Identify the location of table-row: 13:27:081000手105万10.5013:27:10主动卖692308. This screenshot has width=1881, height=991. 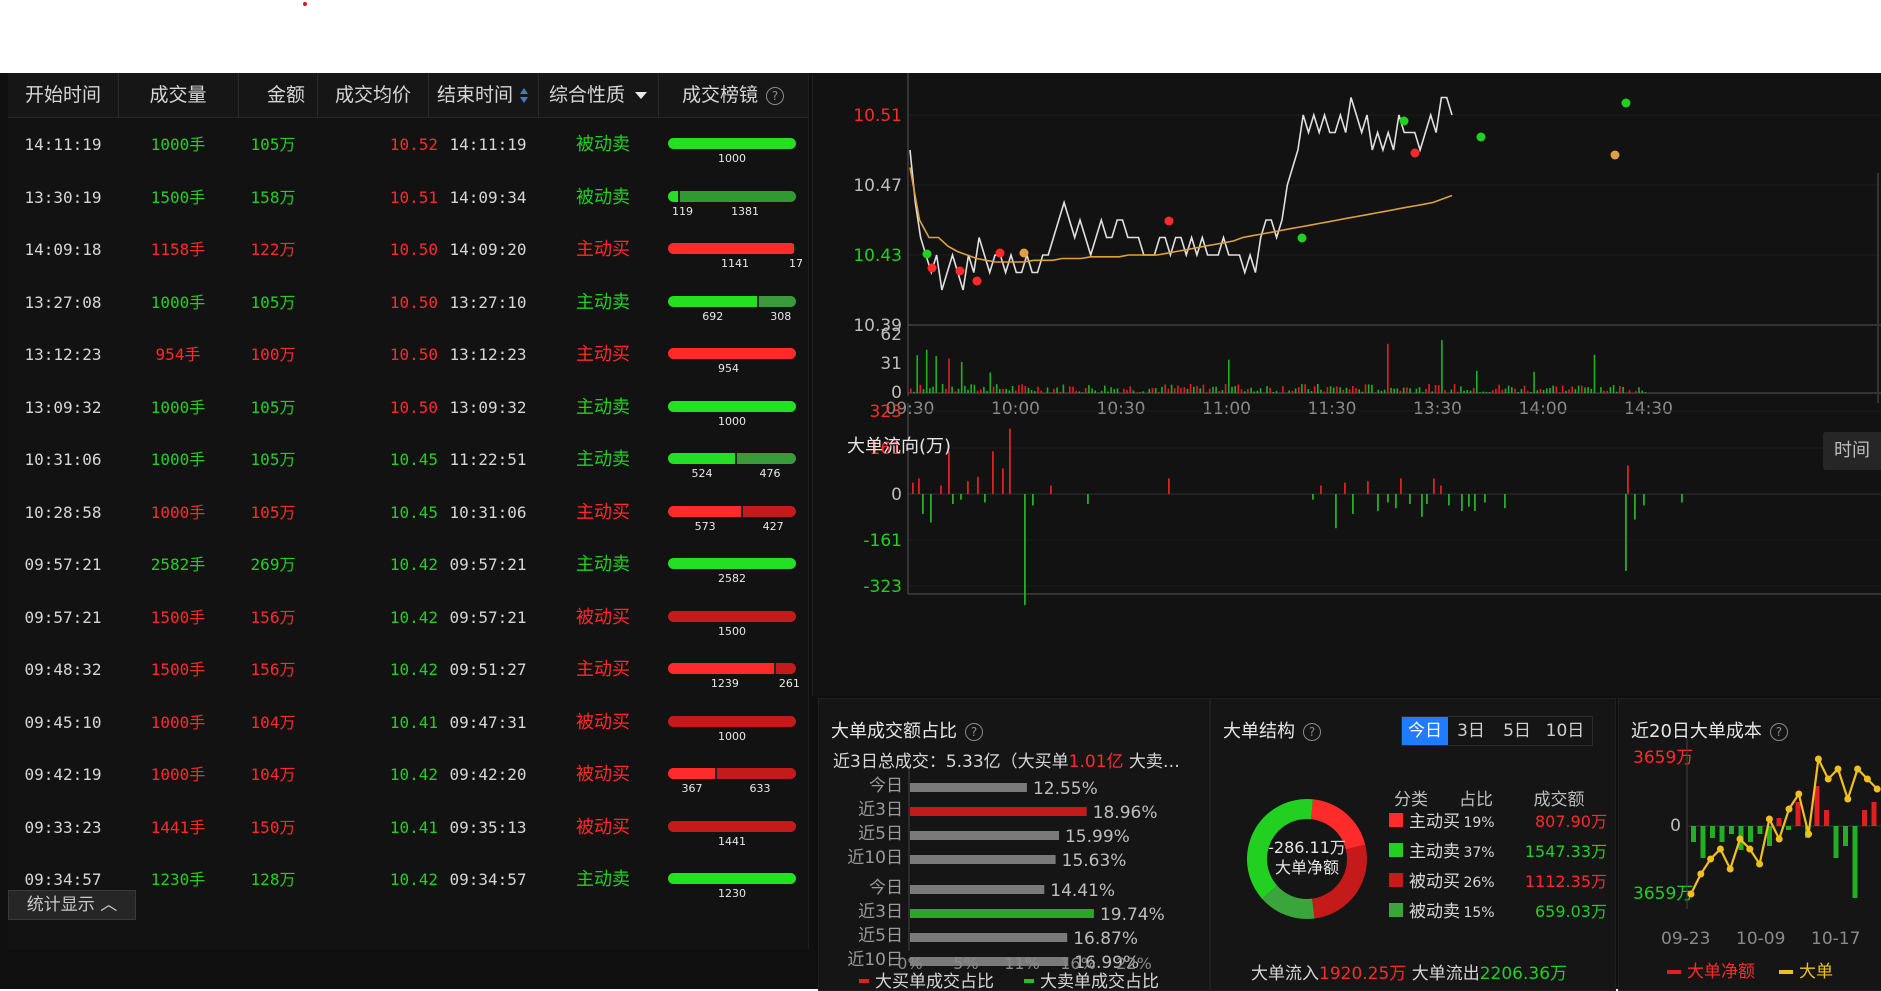
(408, 309).